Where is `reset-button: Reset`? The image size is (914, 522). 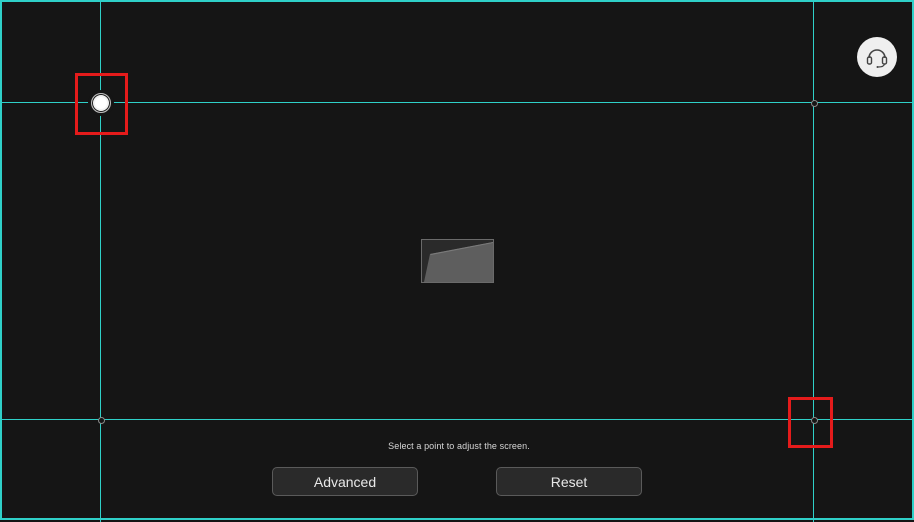 reset-button: Reset is located at coordinates (569, 481).